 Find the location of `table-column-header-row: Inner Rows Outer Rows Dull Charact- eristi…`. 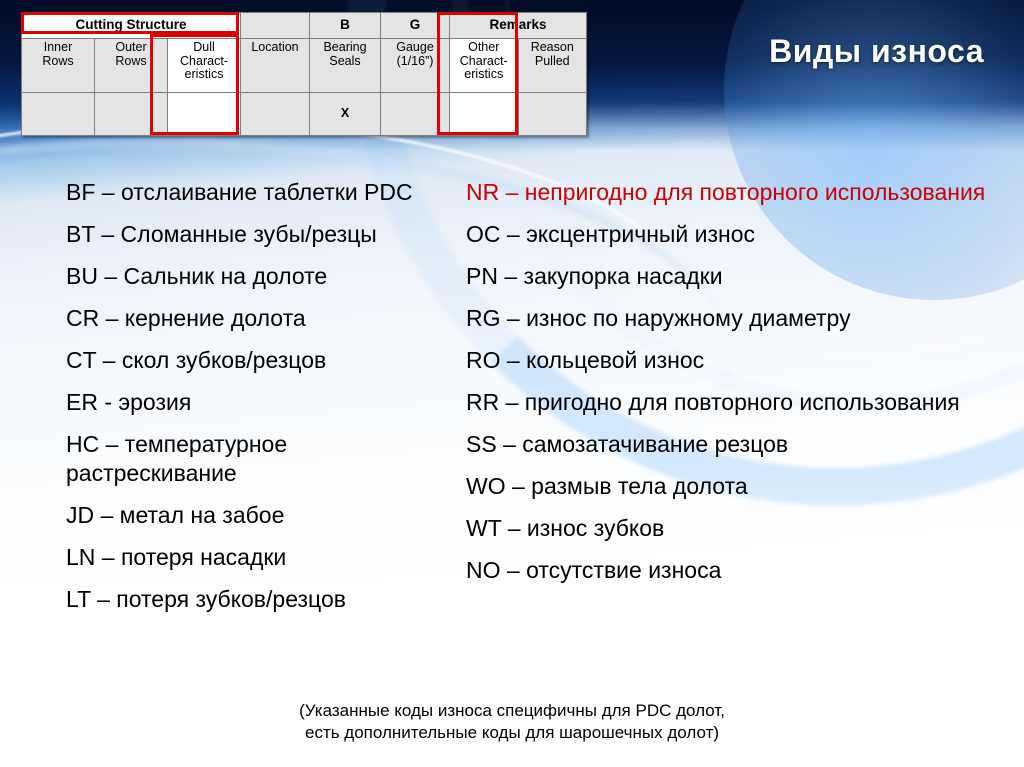

table-column-header-row: Inner Rows Outer Rows Dull Charact- eristi… is located at coordinates (304, 65).